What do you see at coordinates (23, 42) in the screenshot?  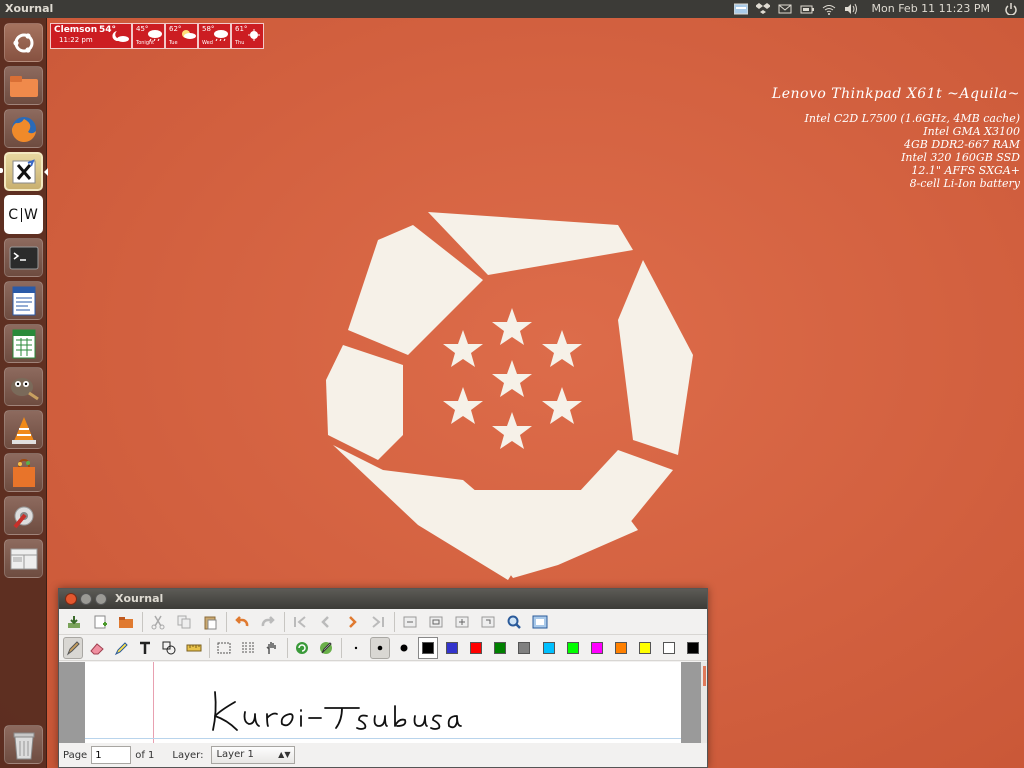 I see `dash-home-button` at bounding box center [23, 42].